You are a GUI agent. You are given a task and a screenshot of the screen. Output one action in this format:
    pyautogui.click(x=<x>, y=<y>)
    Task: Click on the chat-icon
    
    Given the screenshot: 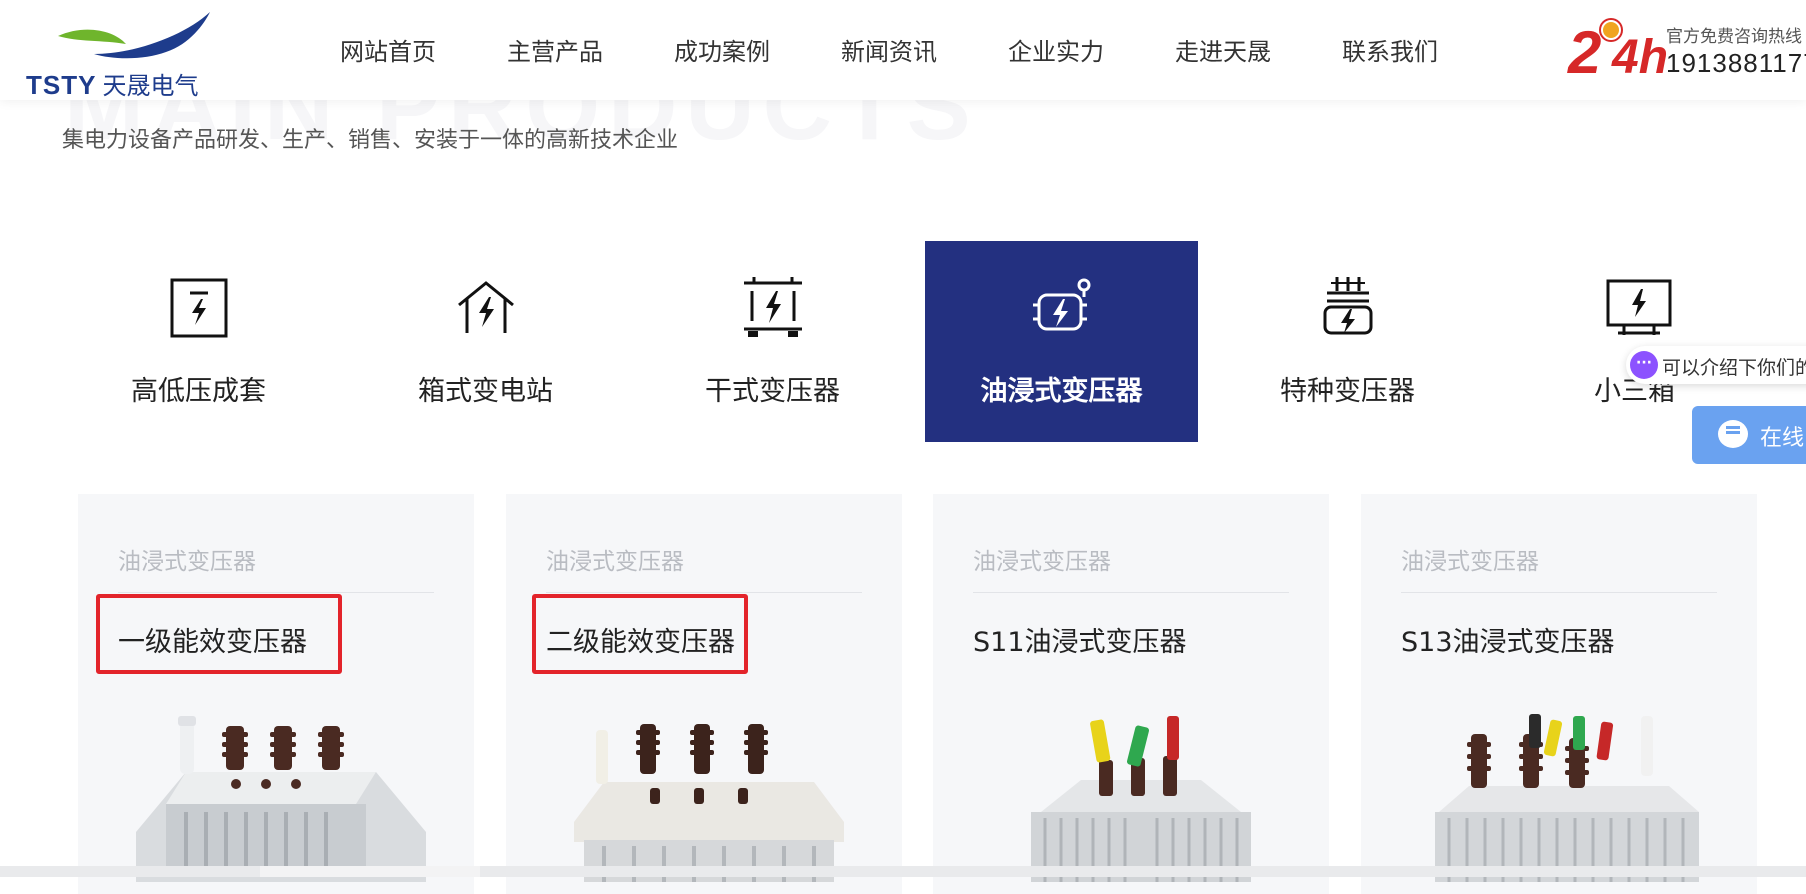 What is the action you would take?
    pyautogui.click(x=1644, y=365)
    